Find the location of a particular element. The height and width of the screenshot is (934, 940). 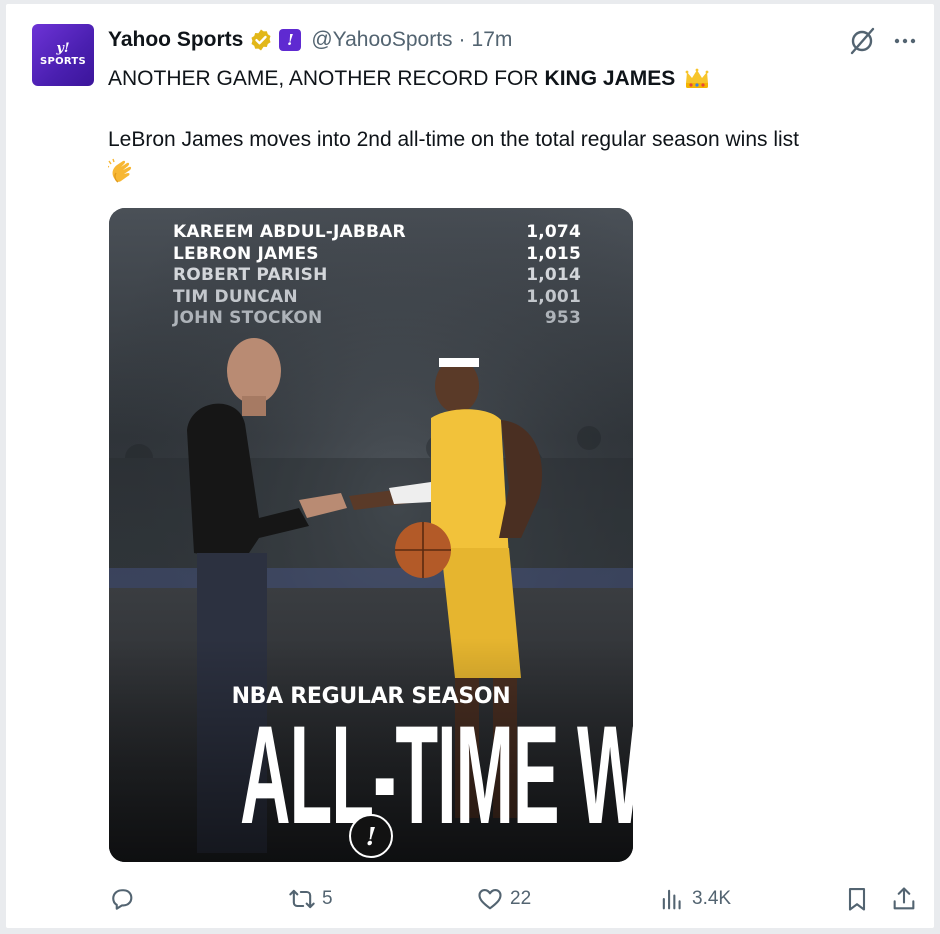

avatar: y! SPORTS is located at coordinates (63, 55).